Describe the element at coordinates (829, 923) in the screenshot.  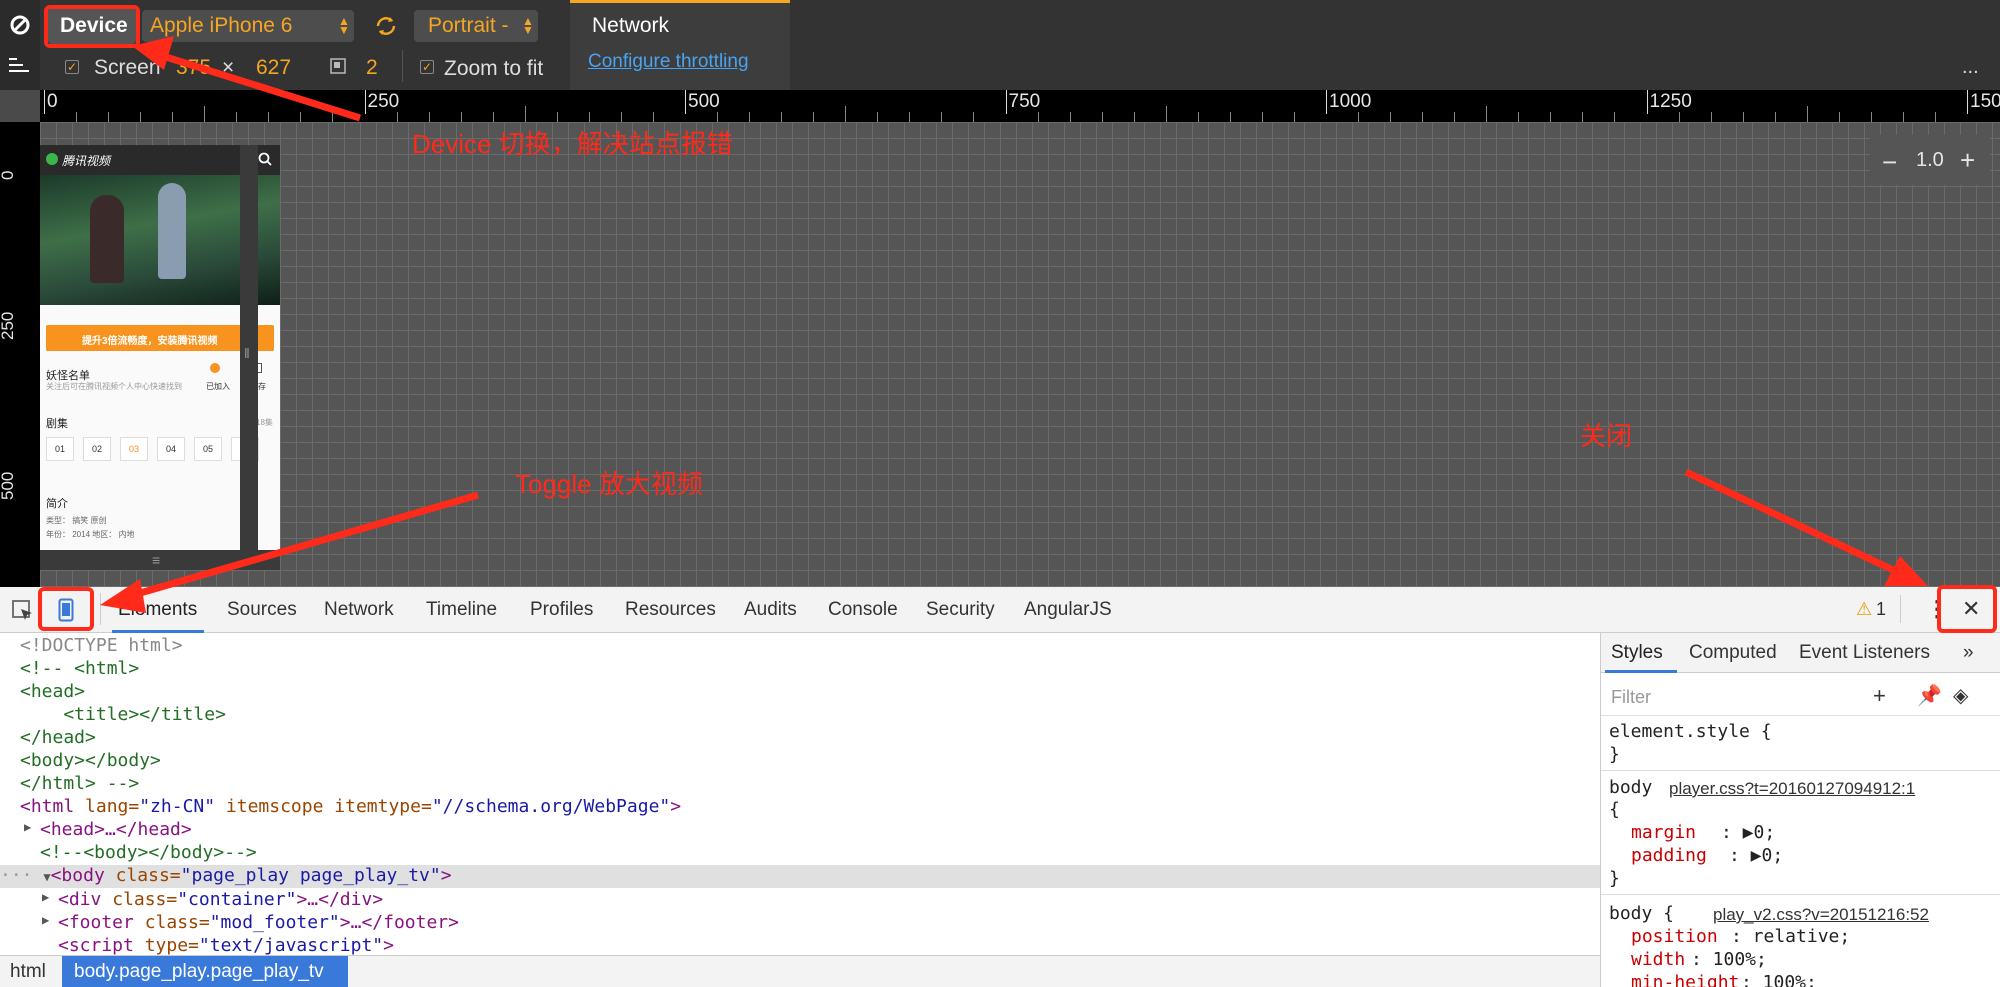
I see `dom-node-footer: <footer class="mod_footer">…</footer>` at that location.